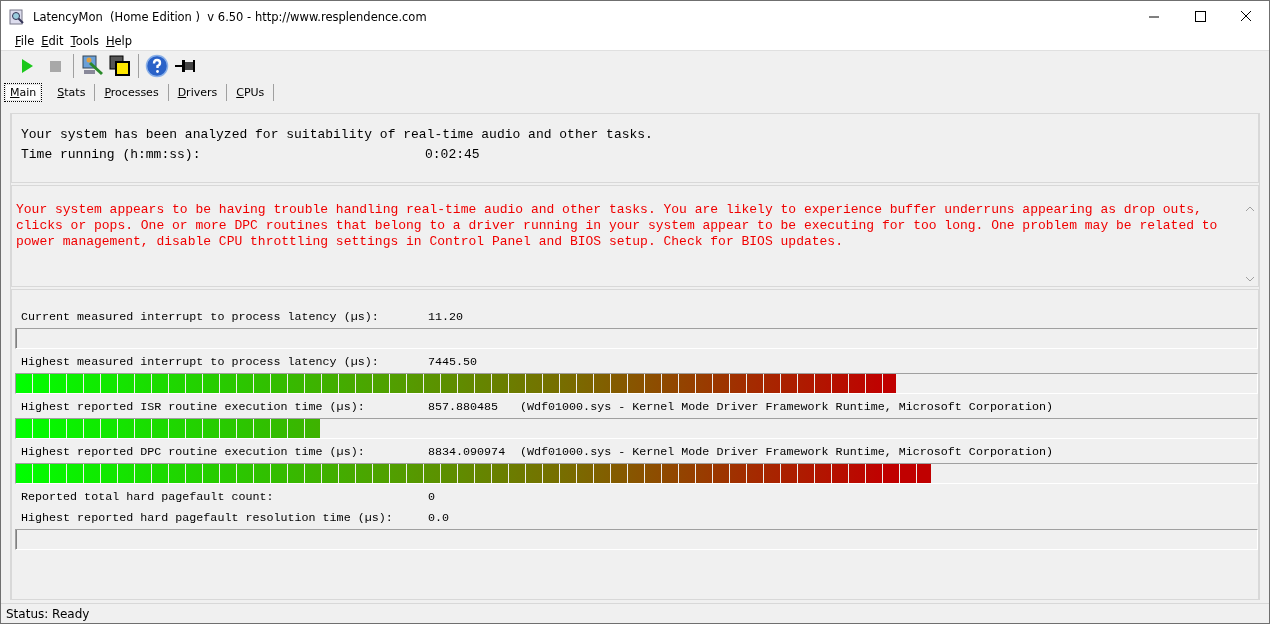  Describe the element at coordinates (148, 496) in the screenshot. I see `metric-label: Reported total hard pagefault count:` at that location.